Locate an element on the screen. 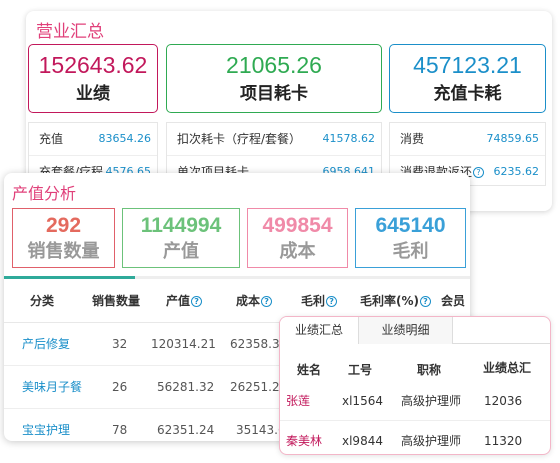 The image size is (560, 463). staff-id: xl9844 is located at coordinates (362, 441).